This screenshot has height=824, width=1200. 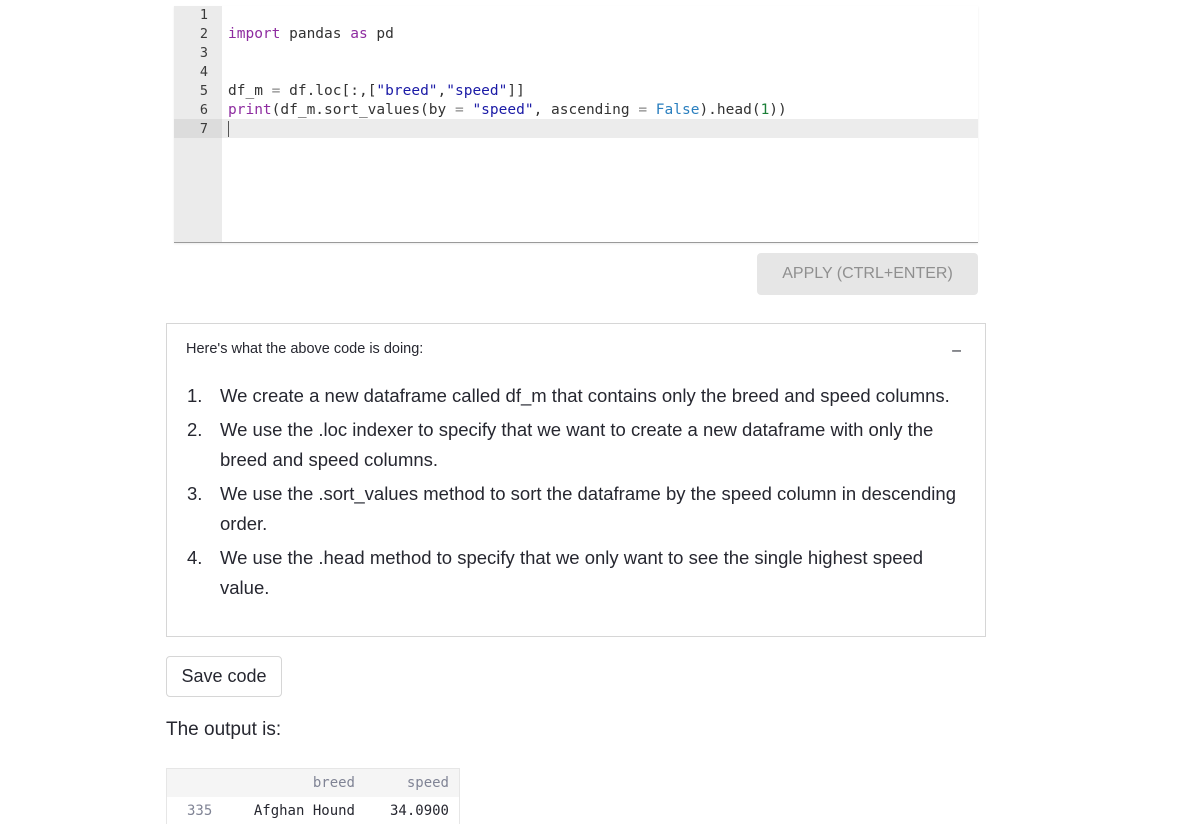 What do you see at coordinates (427, 783) in the screenshot?
I see `column-header-speed: speed` at bounding box center [427, 783].